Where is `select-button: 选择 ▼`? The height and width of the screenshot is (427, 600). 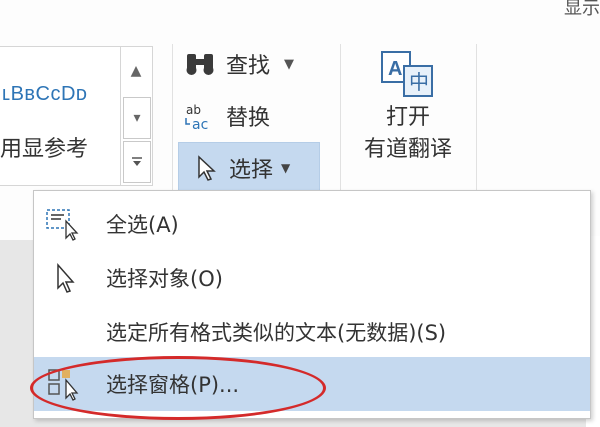 select-button: 选择 ▼ is located at coordinates (249, 168).